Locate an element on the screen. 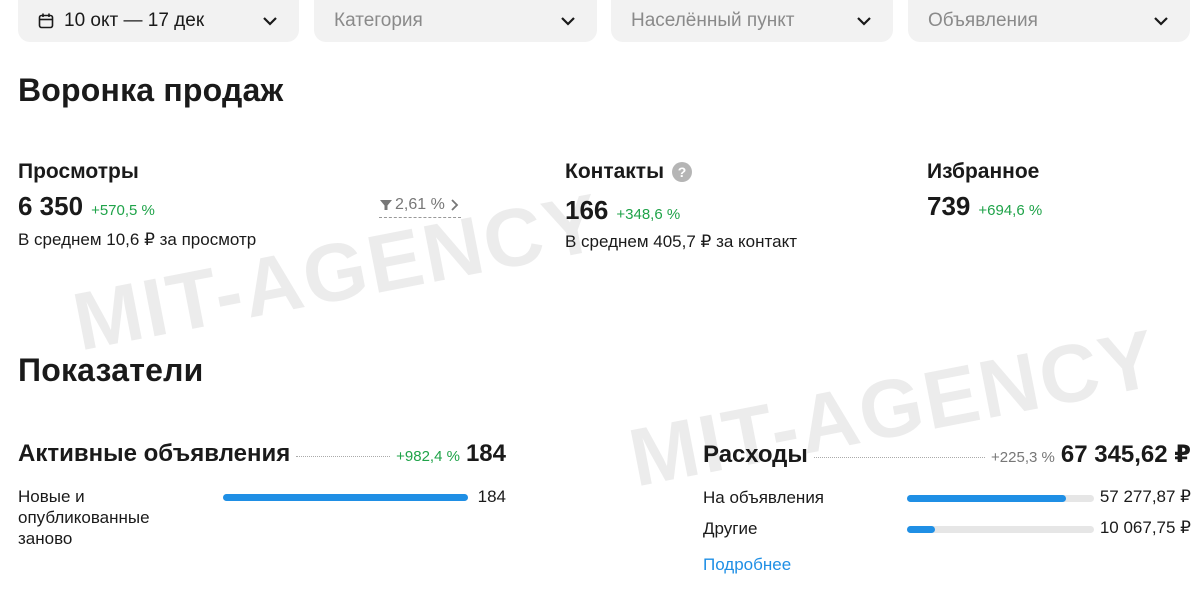 Image resolution: width=1200 pixels, height=615 pixels. favorites-label: Избранное is located at coordinates (983, 172).